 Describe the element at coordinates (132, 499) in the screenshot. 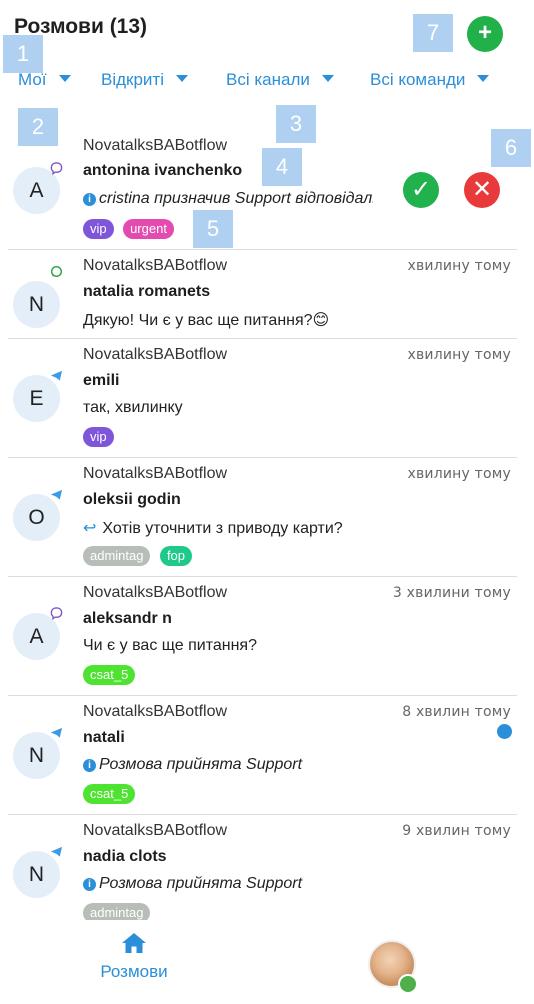

I see `contact-name: oleksii godin` at that location.